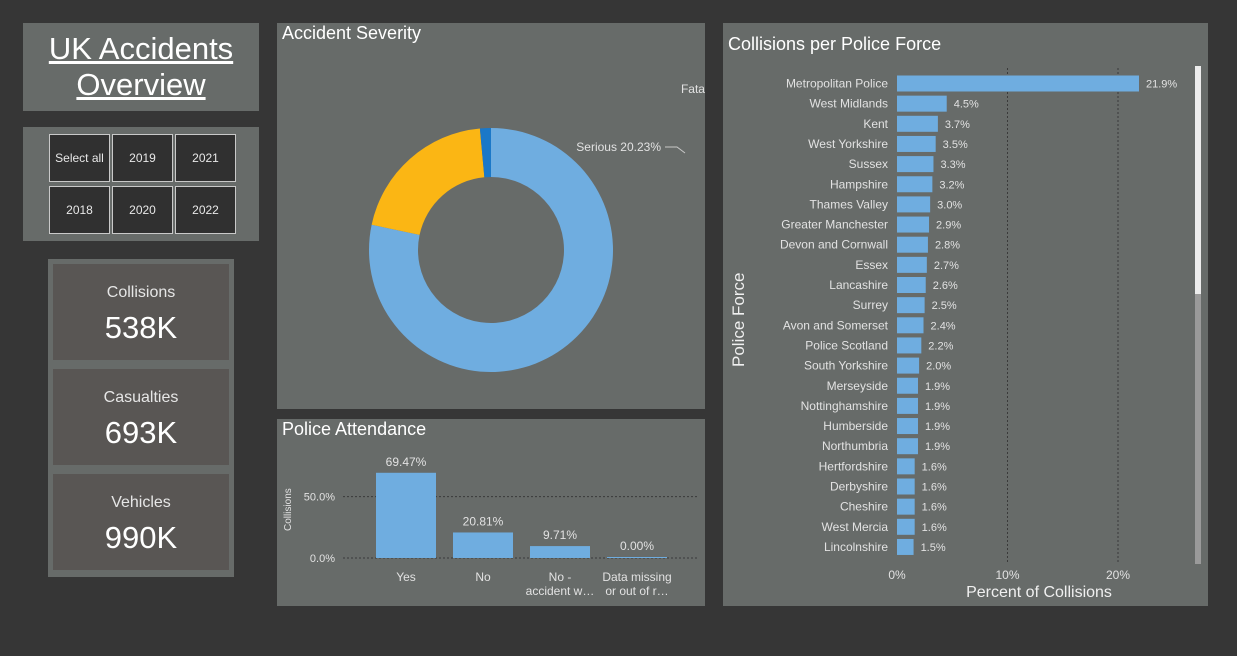  Describe the element at coordinates (948, 226) in the screenshot. I see `bar-value-label: 2.9%` at that location.